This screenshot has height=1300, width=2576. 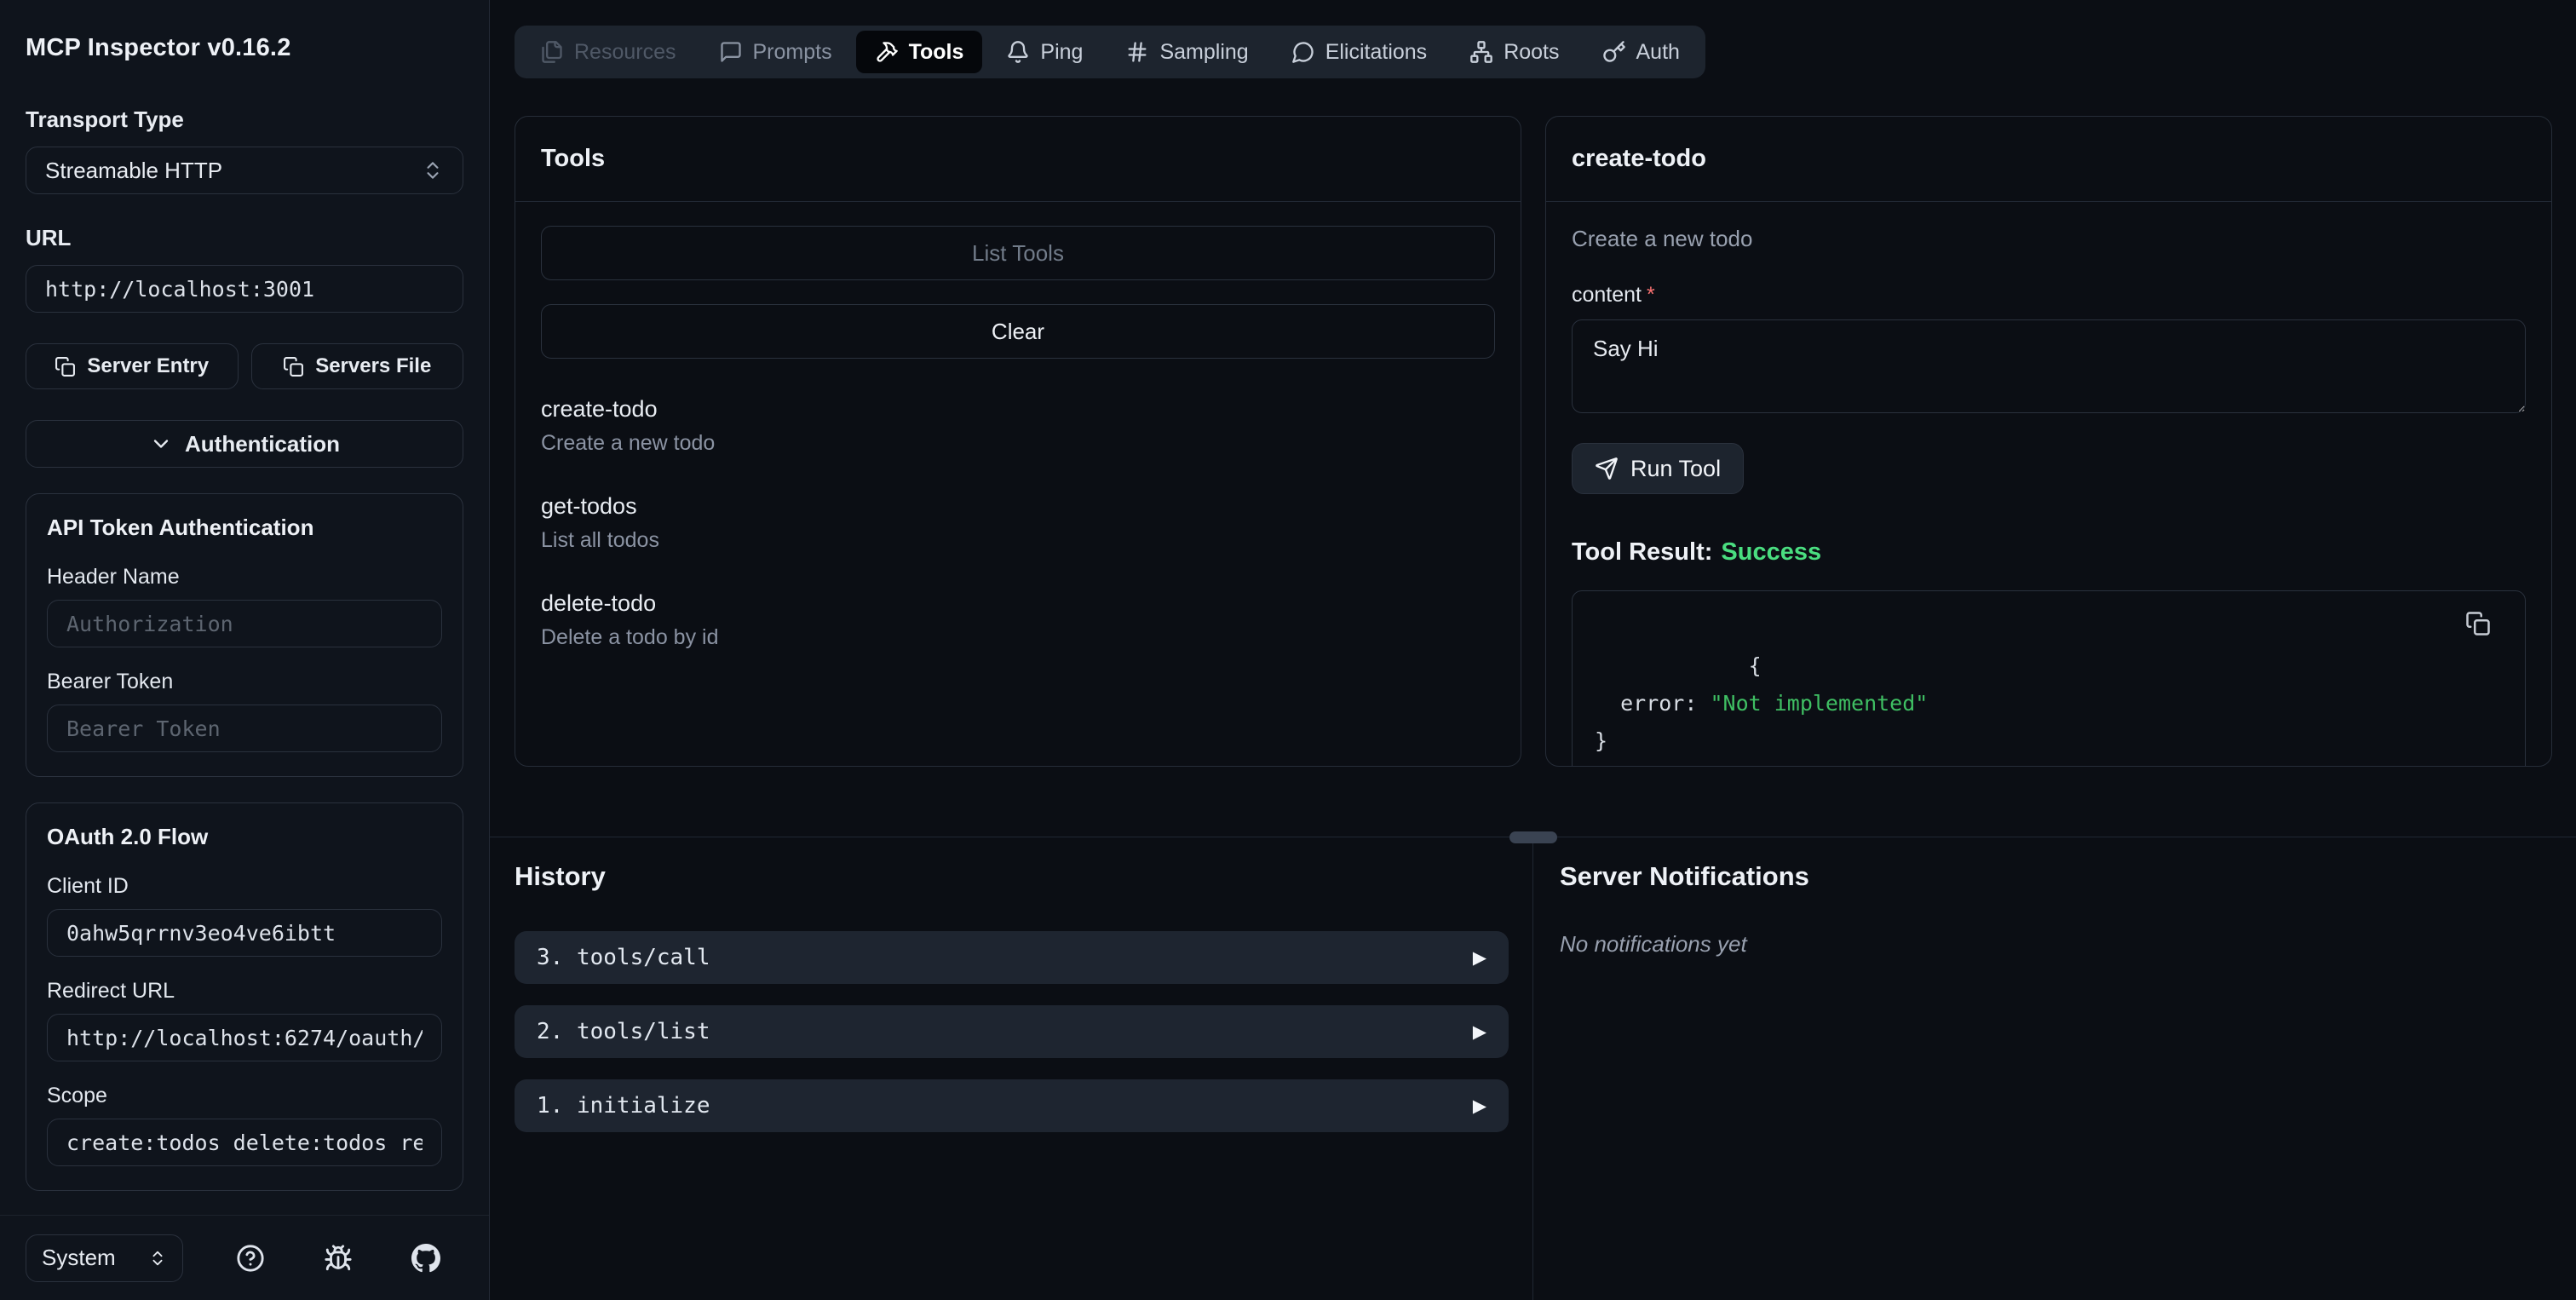 I want to click on tab-prompts: Prompts, so click(x=776, y=52).